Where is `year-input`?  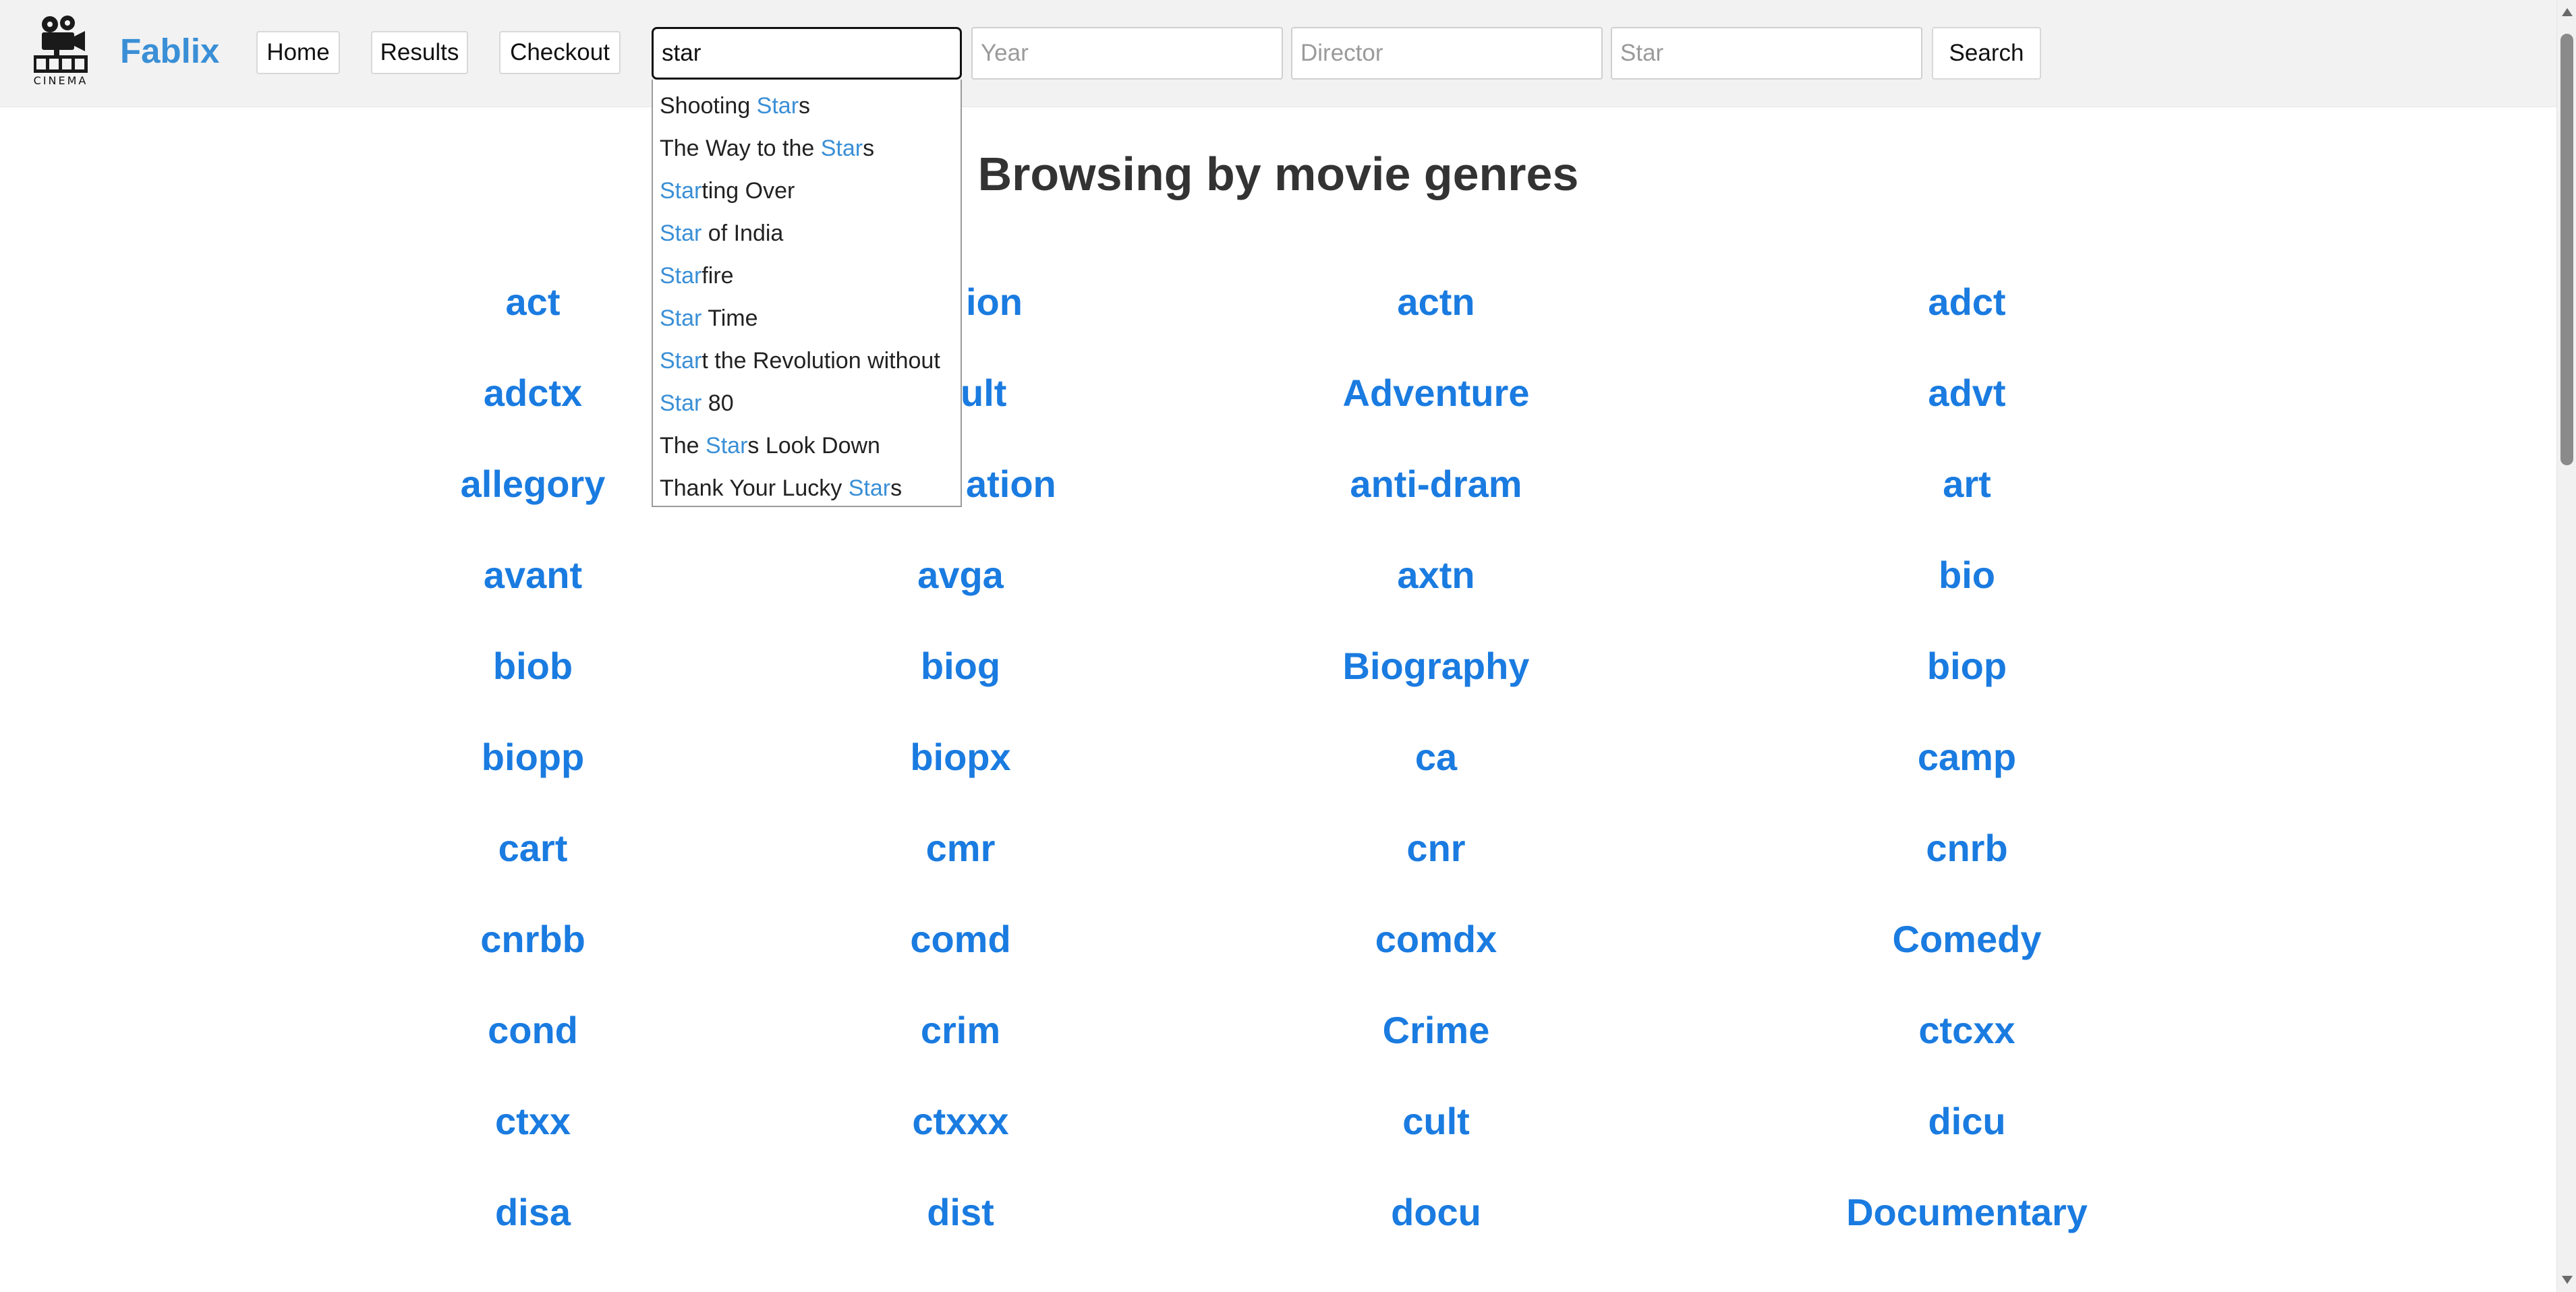
year-input is located at coordinates (1127, 53).